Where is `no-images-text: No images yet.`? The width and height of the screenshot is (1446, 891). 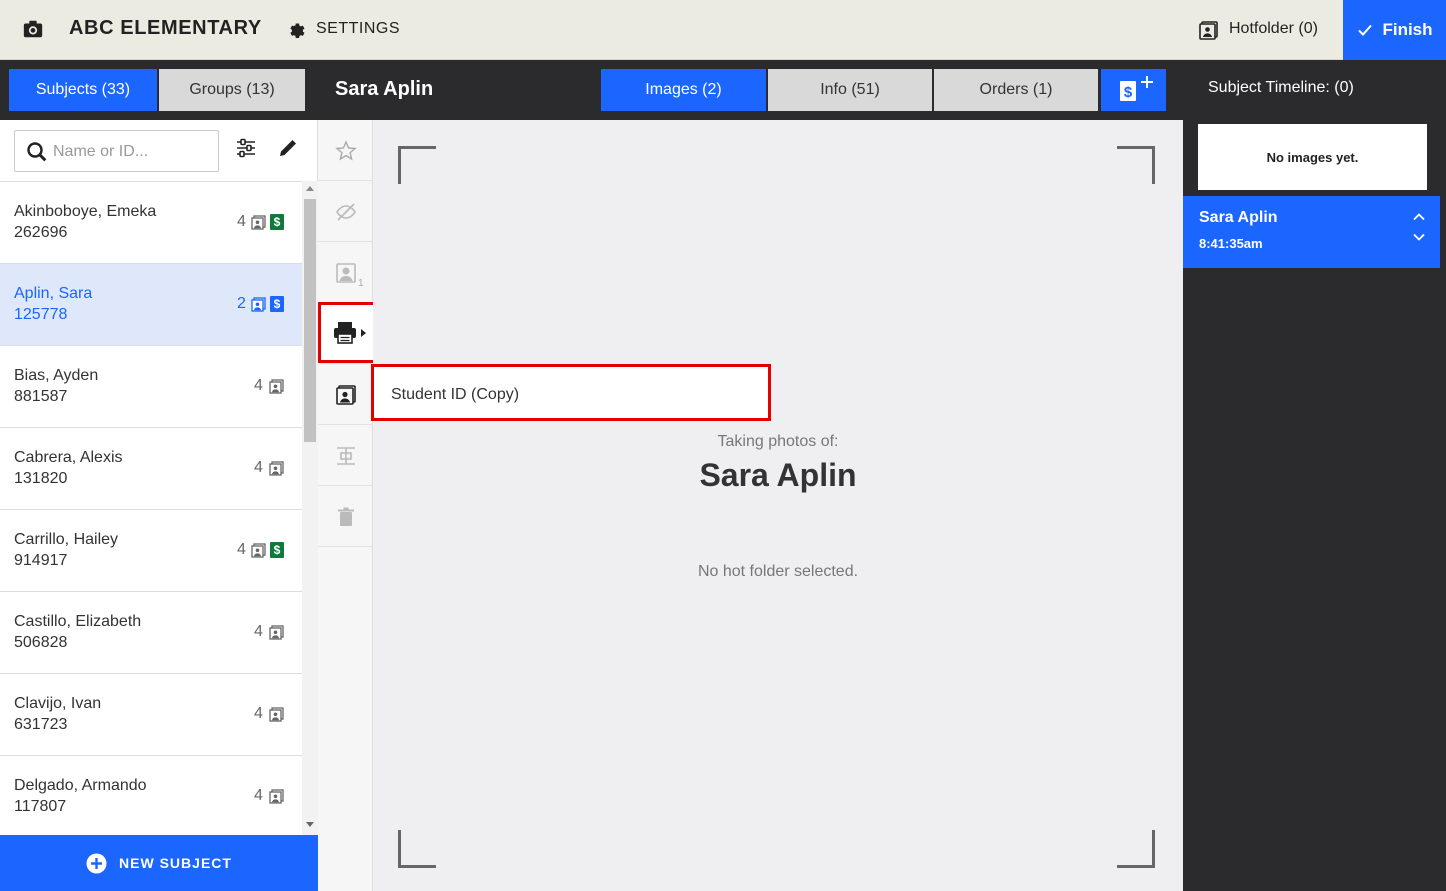 no-images-text: No images yet. is located at coordinates (1312, 157).